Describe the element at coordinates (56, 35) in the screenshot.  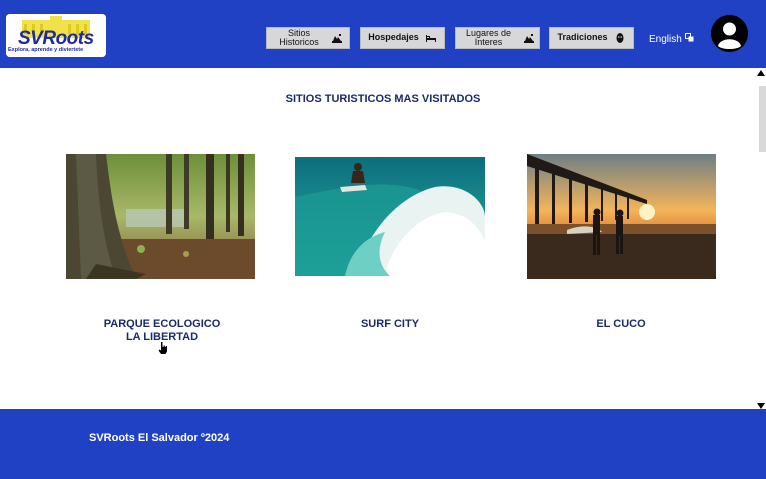
I see `site-logo: SVRoots Explora, aprende y diviertete` at that location.